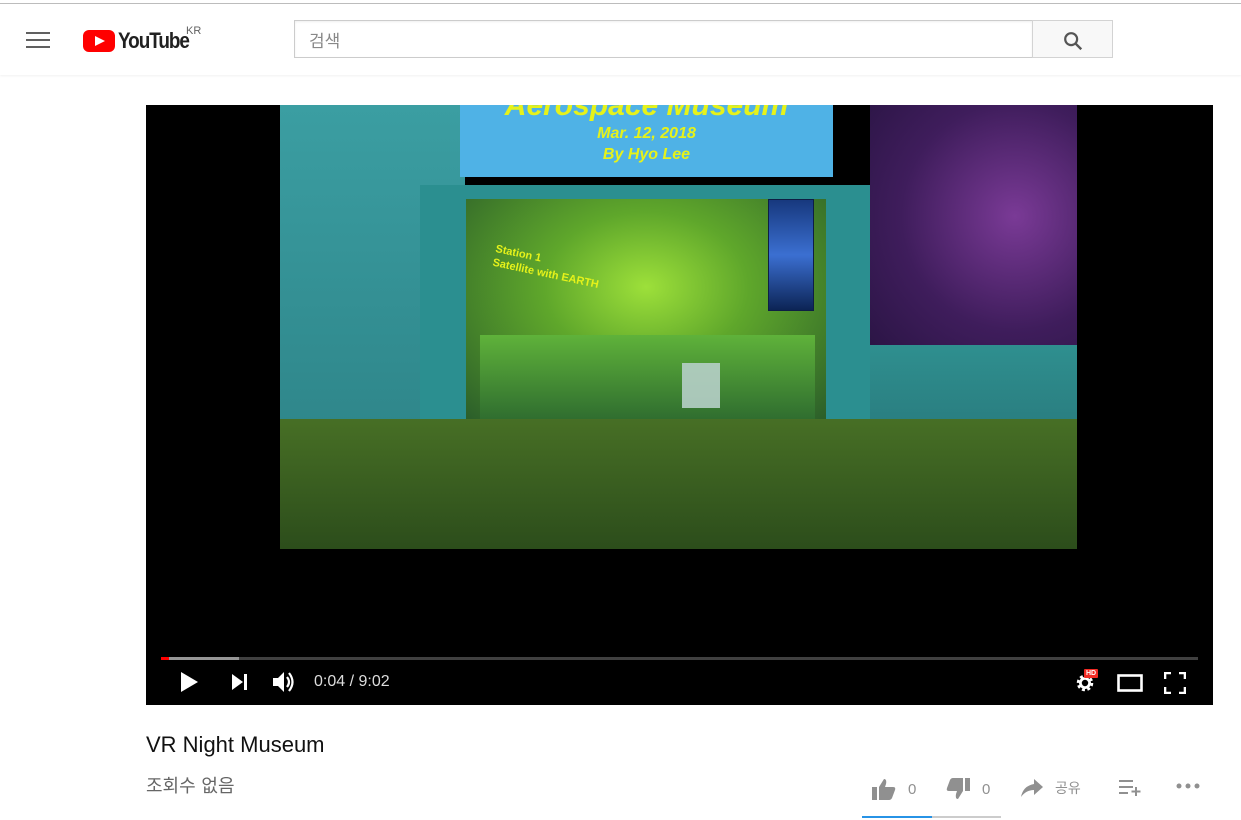  I want to click on share-icon, so click(1032, 788).